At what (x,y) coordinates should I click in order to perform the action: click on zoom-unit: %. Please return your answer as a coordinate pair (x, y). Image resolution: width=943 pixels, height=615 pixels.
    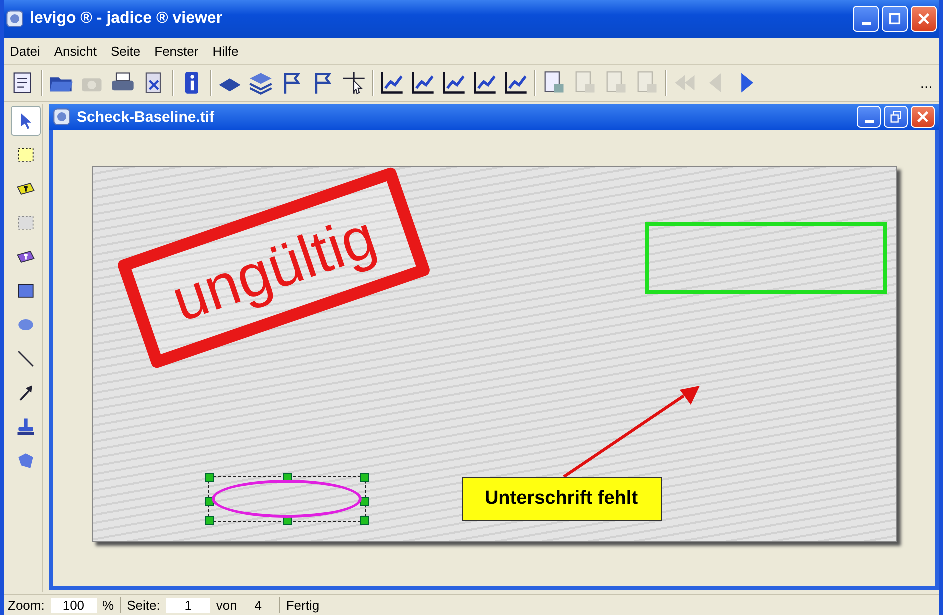
    Looking at the image, I should click on (108, 605).